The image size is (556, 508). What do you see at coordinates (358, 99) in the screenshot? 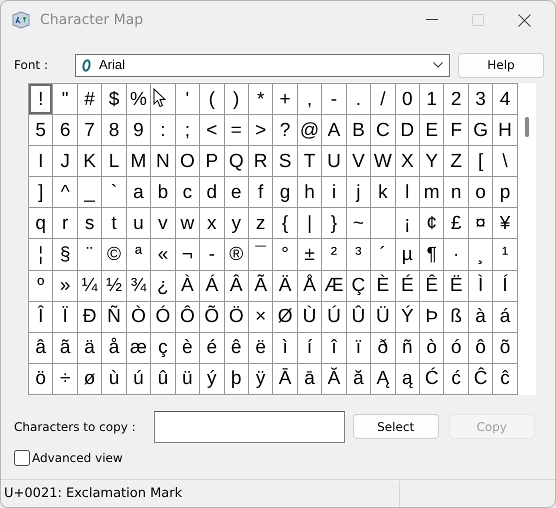
I see `character-cell: .` at bounding box center [358, 99].